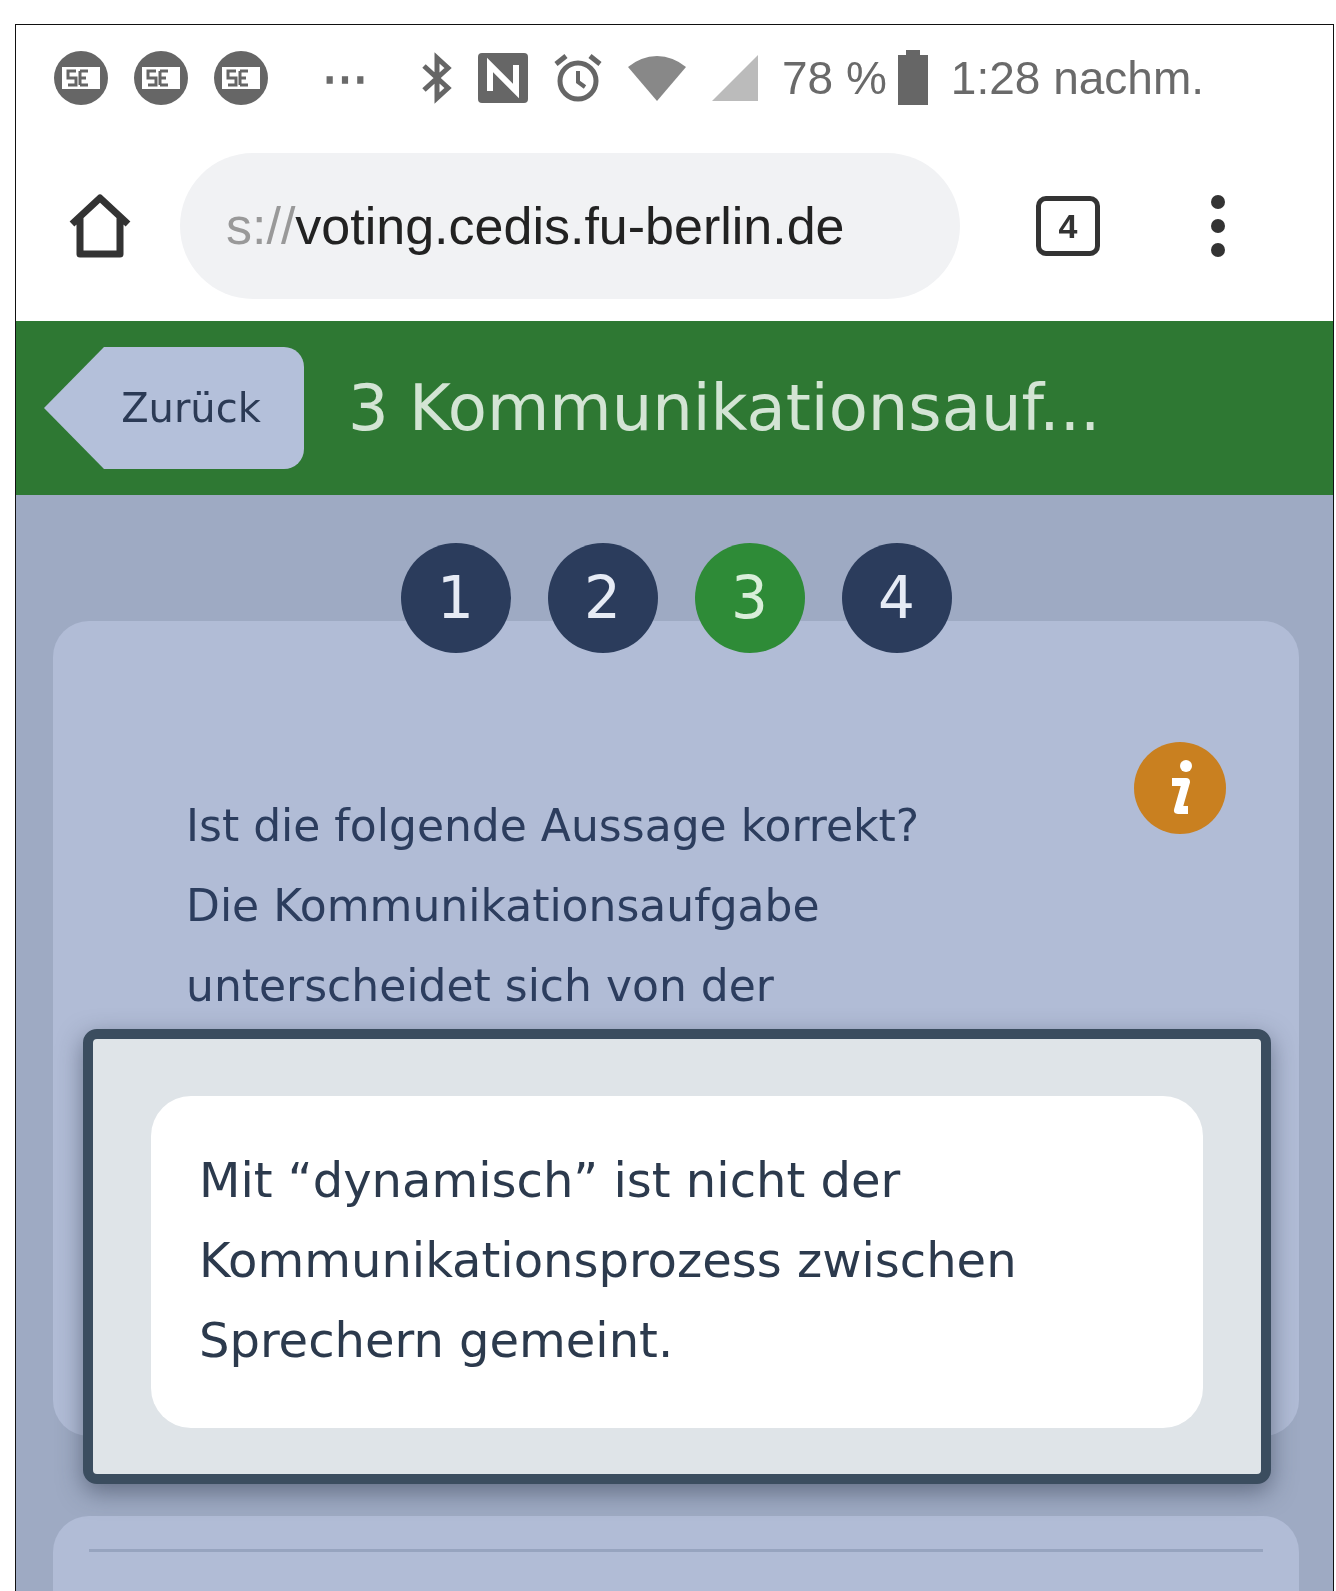 The width and height of the screenshot is (1336, 1591). What do you see at coordinates (503, 78) in the screenshot?
I see `nfc-icon` at bounding box center [503, 78].